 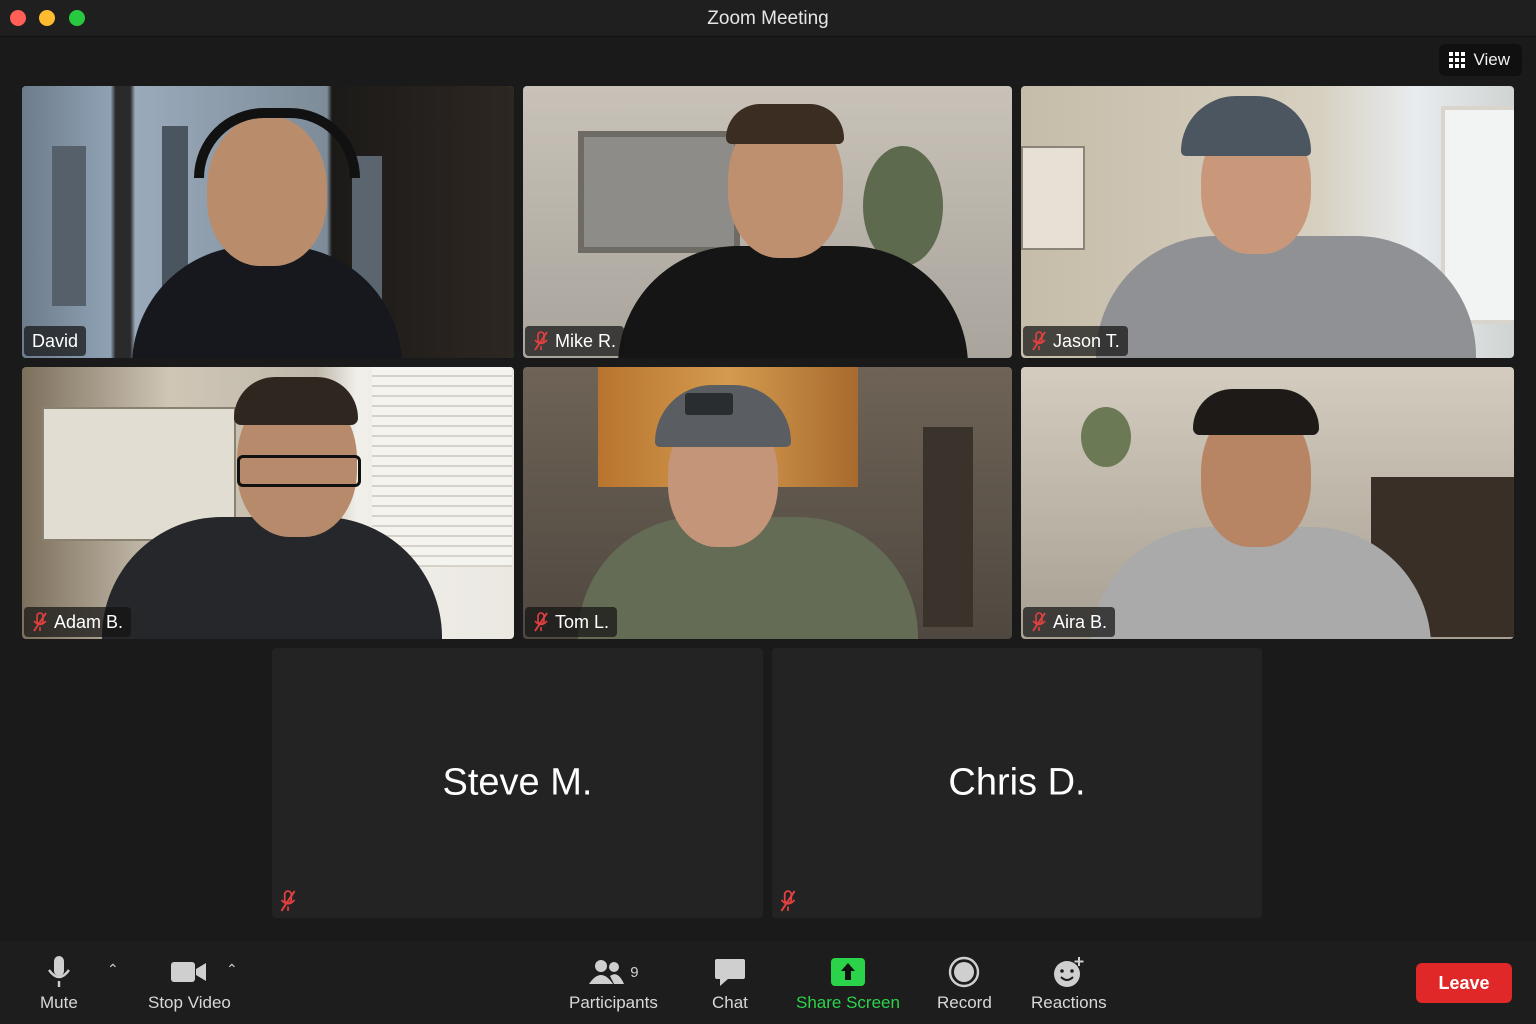 I want to click on smiley-plus-icon, so click(x=1069, y=972).